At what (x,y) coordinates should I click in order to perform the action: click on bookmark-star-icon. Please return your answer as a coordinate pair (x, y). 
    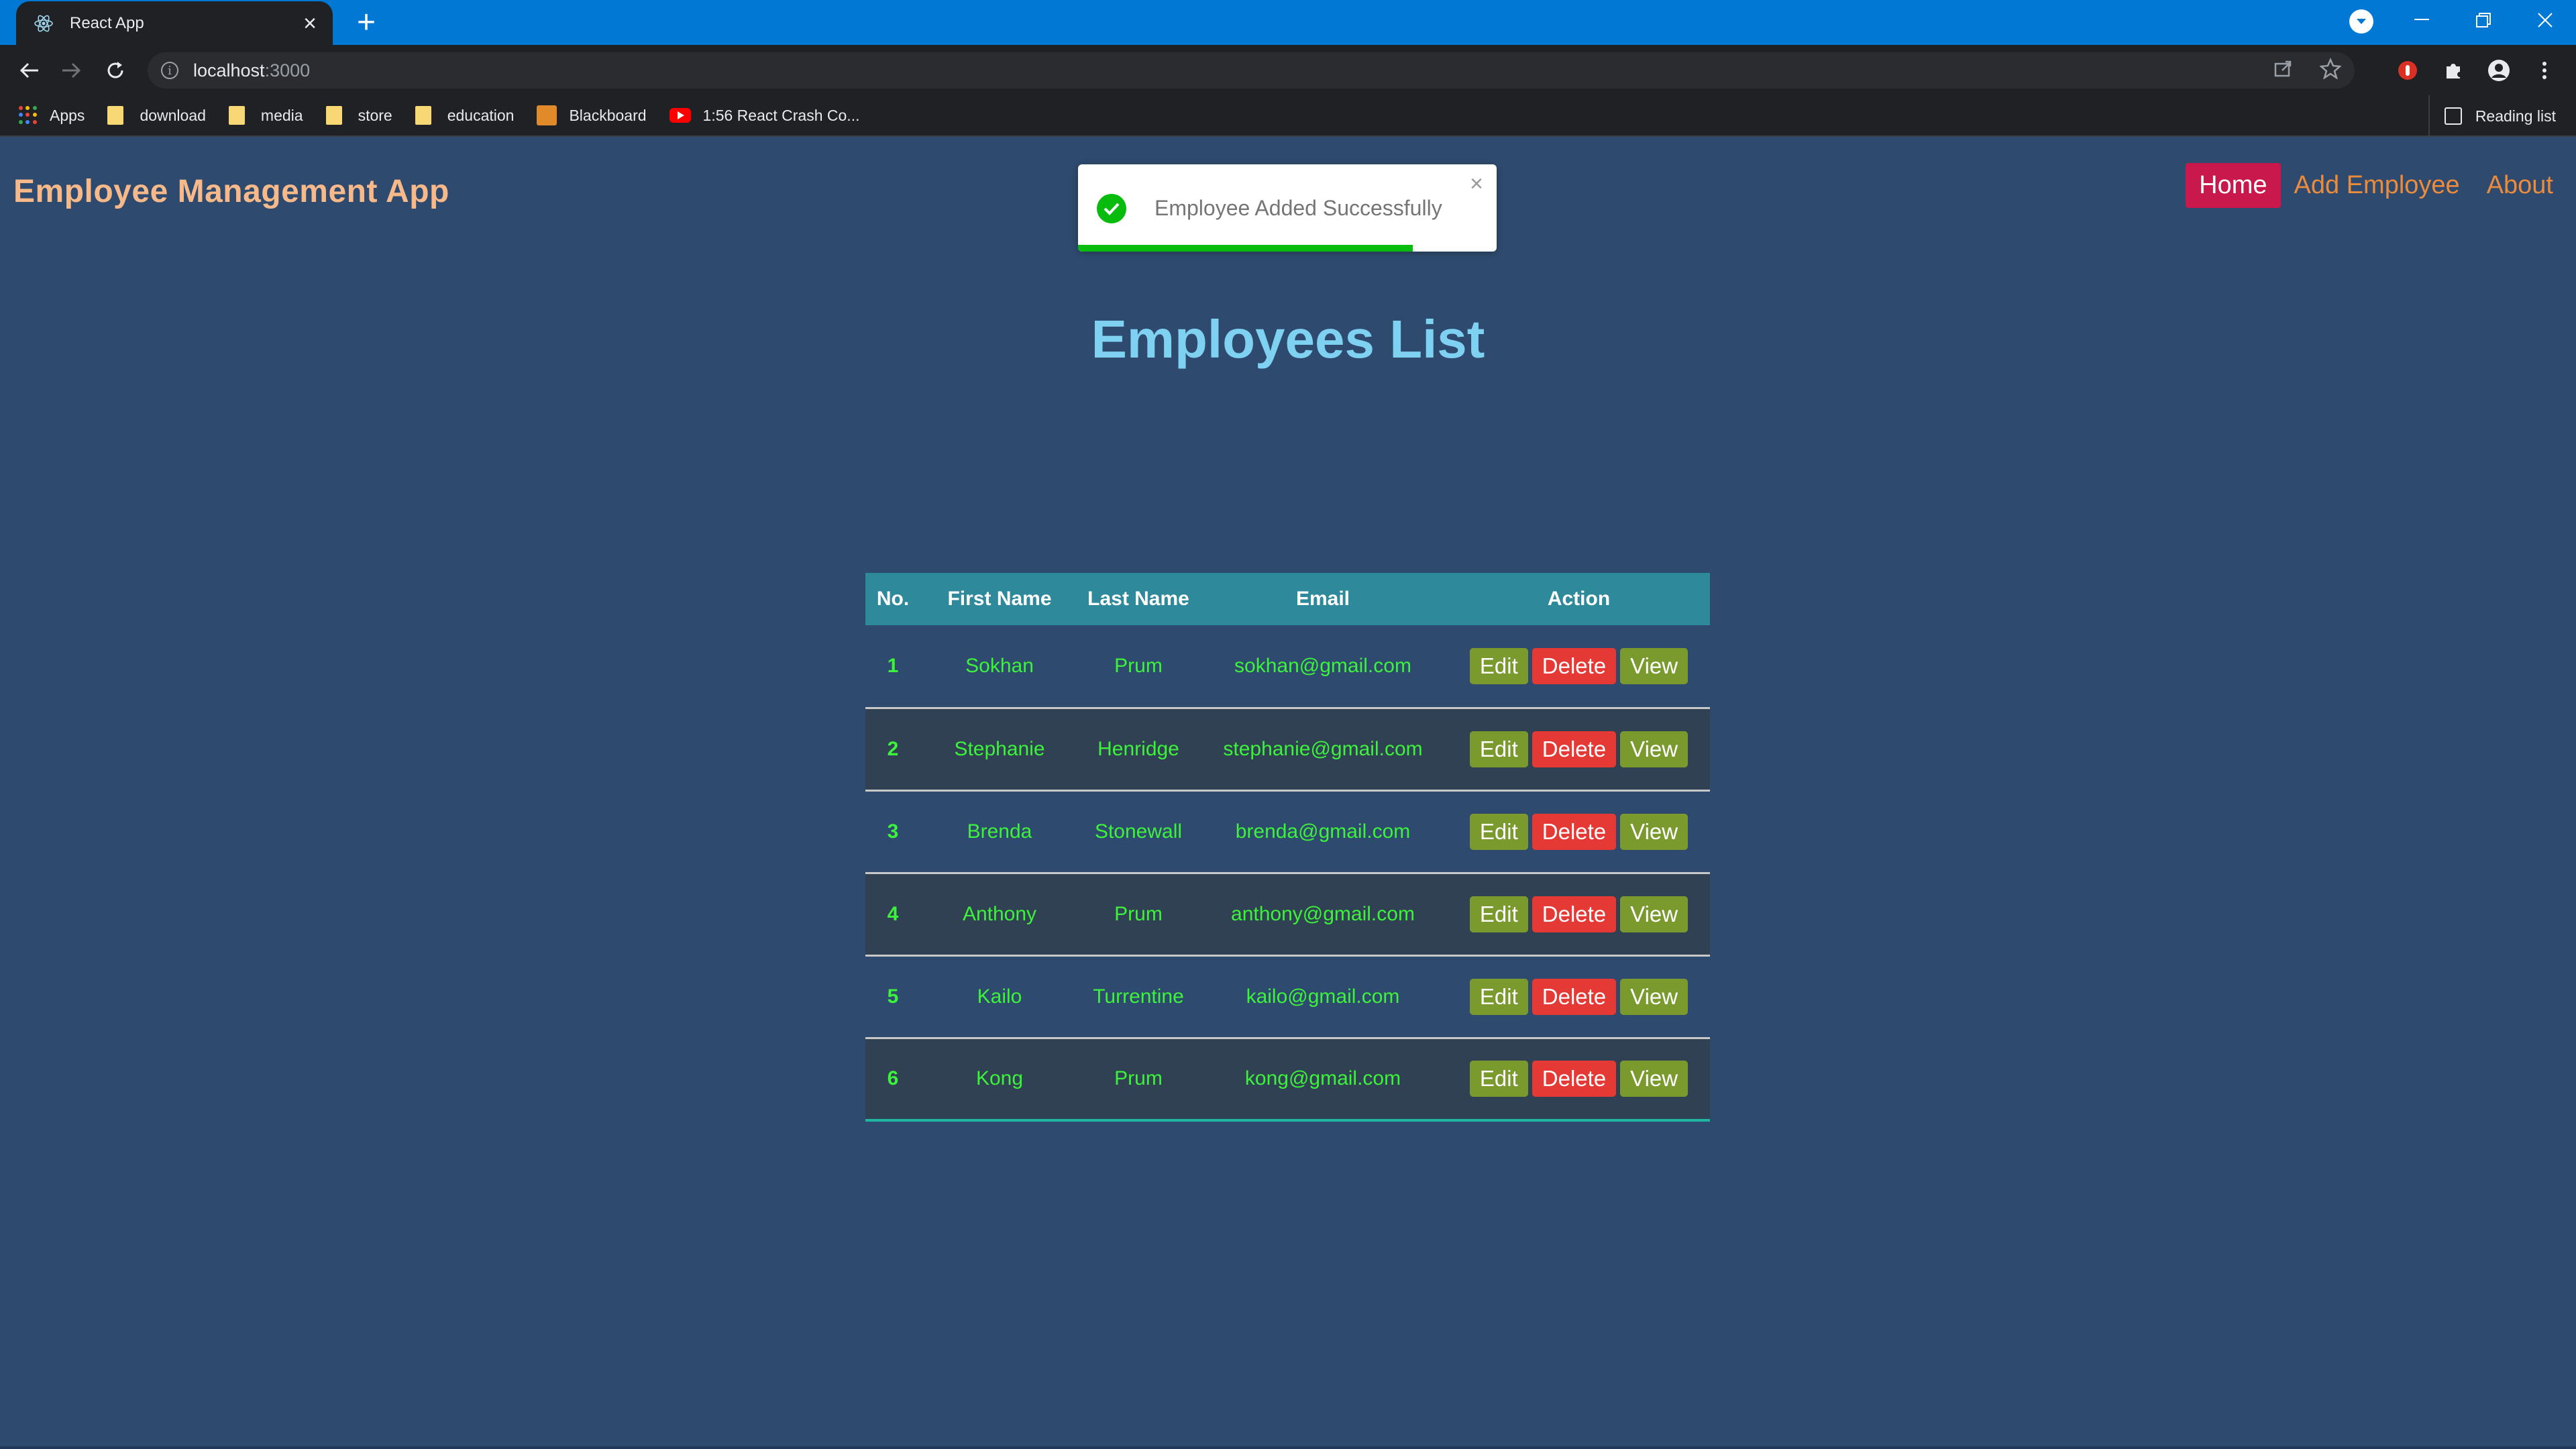
    Looking at the image, I should click on (2330, 70).